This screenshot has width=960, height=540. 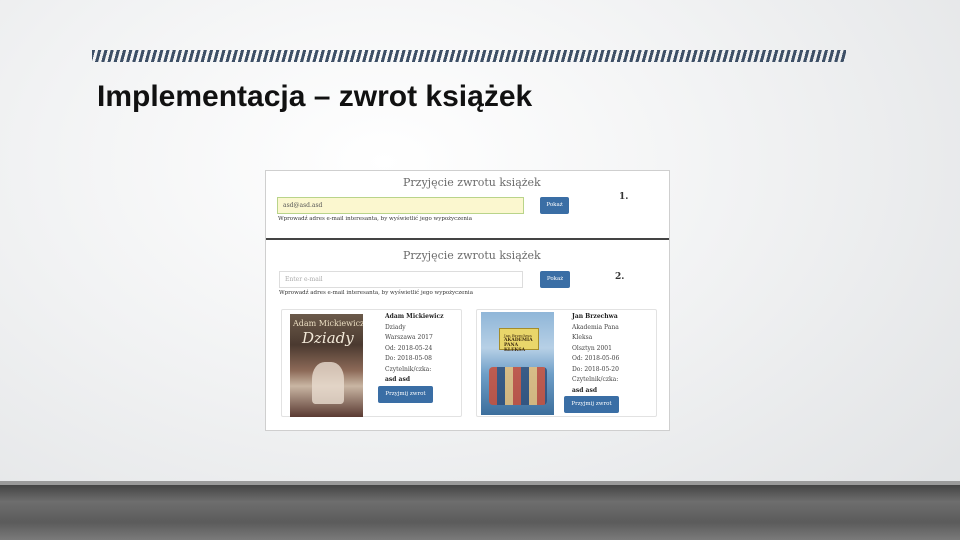 I want to click on book-cover-image: Adam Mickiewicz Dziady, so click(x=326, y=365).